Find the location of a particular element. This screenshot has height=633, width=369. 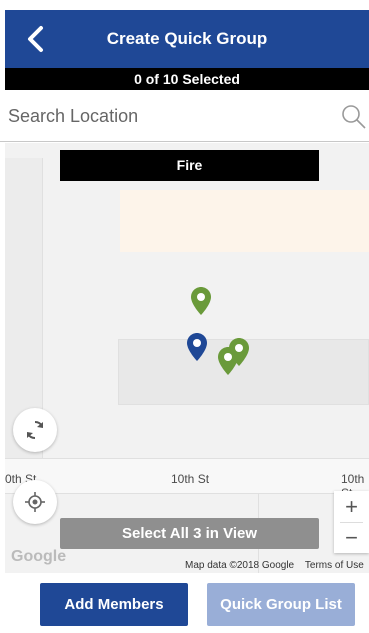

select-all-button: Select All 3 in View is located at coordinates (189, 533).